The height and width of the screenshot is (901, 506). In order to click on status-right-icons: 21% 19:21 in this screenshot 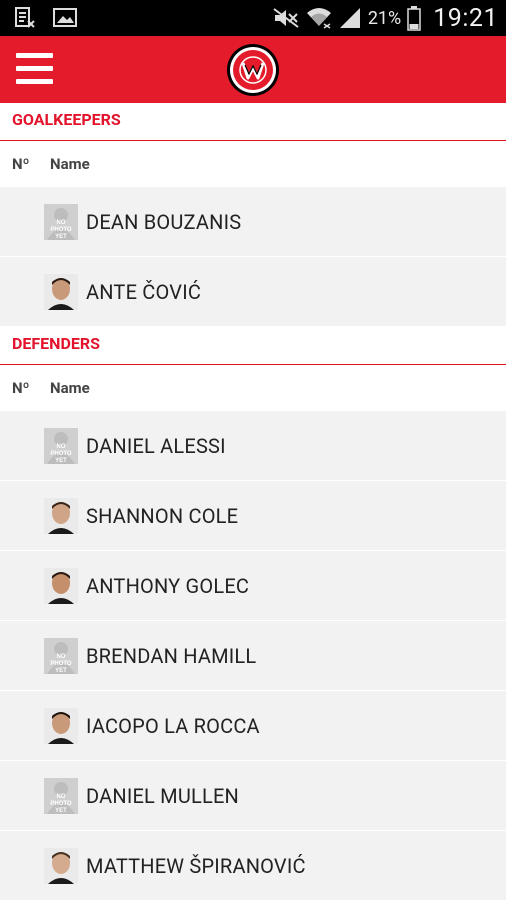, I will do `click(385, 18)`.